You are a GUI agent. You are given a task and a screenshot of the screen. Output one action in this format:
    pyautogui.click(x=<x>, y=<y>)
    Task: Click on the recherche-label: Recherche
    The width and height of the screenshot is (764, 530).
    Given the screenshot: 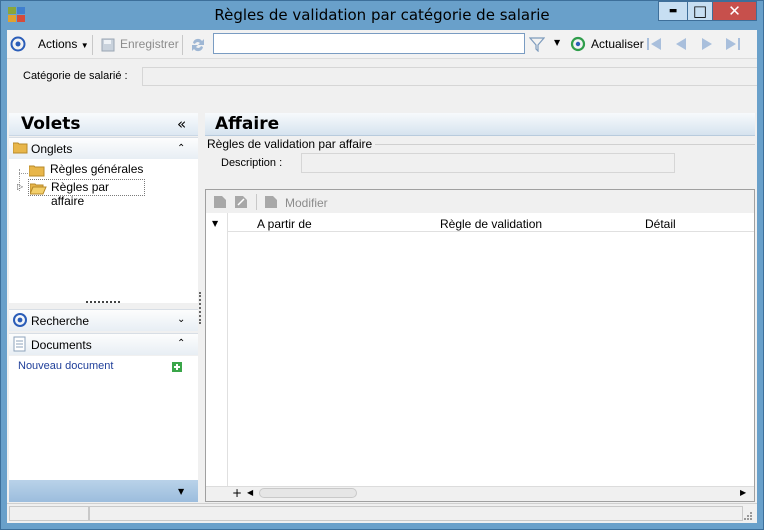 What is the action you would take?
    pyautogui.click(x=60, y=321)
    